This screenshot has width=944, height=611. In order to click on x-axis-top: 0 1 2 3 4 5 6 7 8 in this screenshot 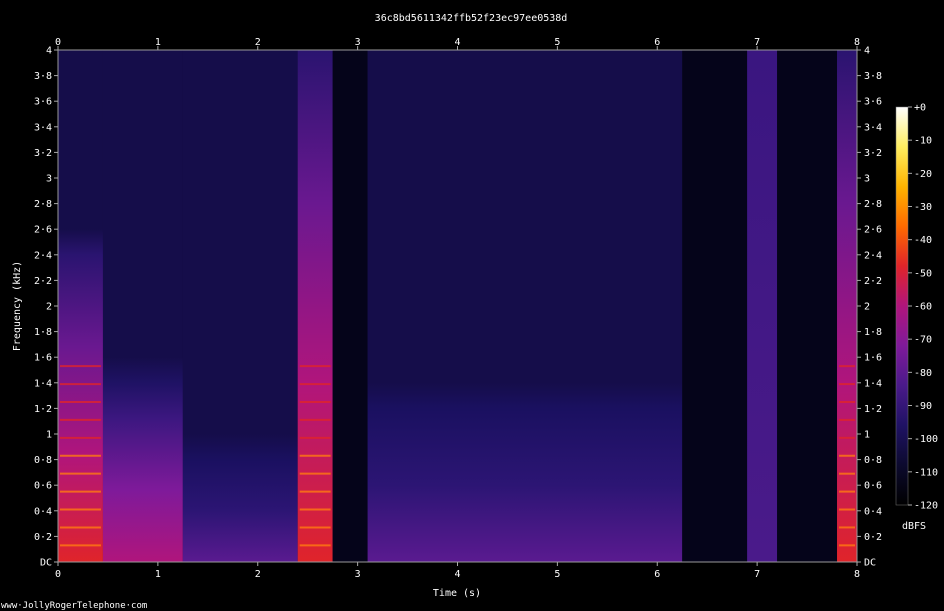, I will do `click(457, 43)`.